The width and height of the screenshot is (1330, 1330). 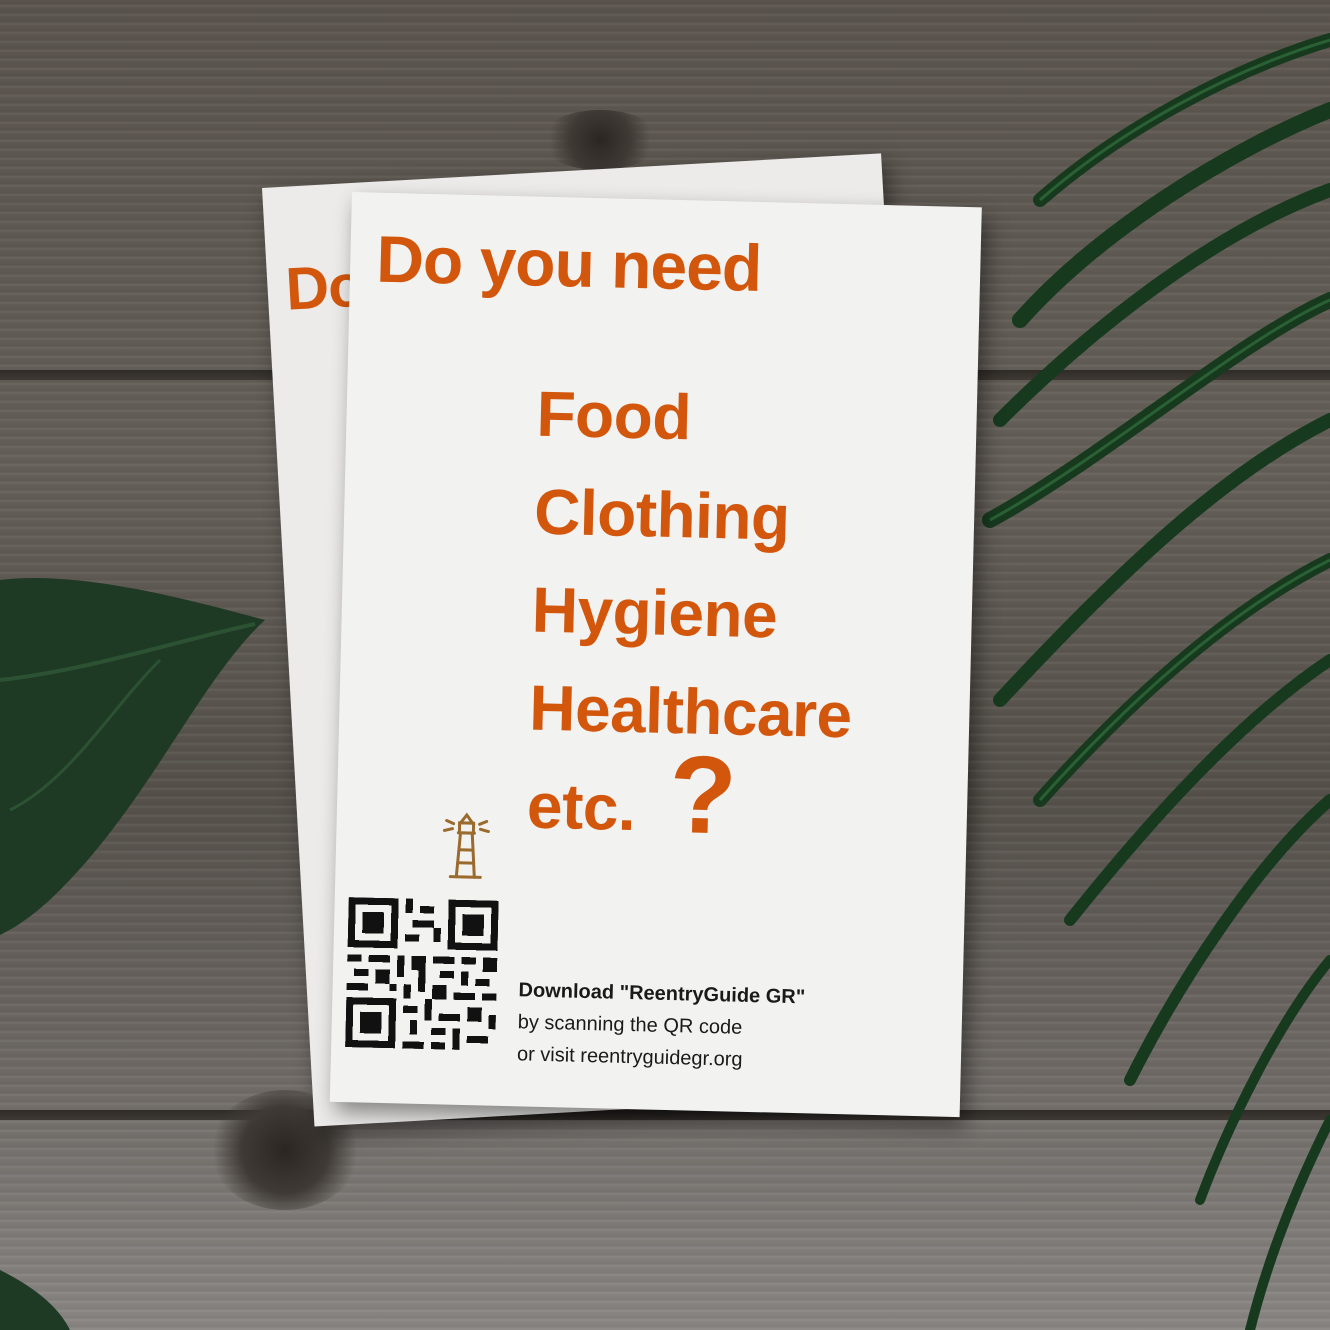 What do you see at coordinates (466, 845) in the screenshot?
I see `lighthouse-icon` at bounding box center [466, 845].